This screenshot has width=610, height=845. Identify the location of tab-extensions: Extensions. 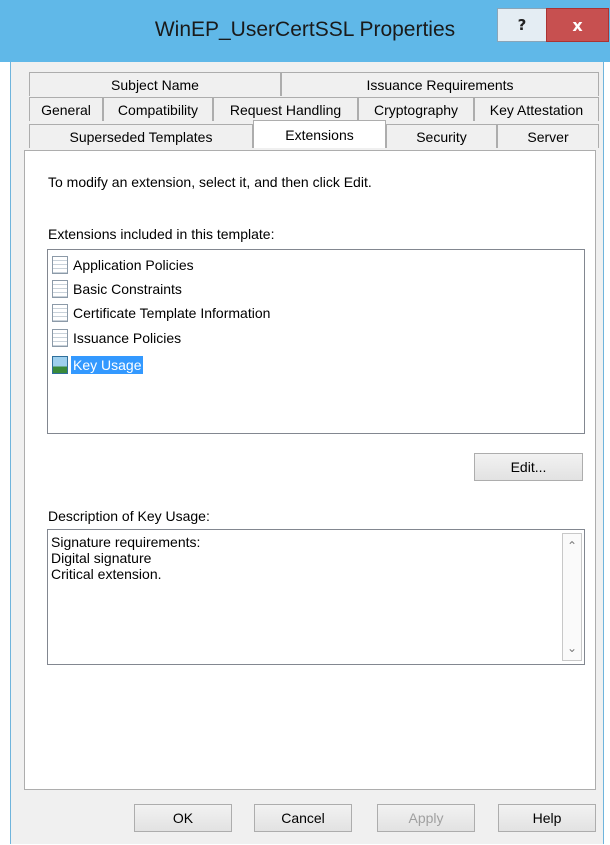
(319, 134).